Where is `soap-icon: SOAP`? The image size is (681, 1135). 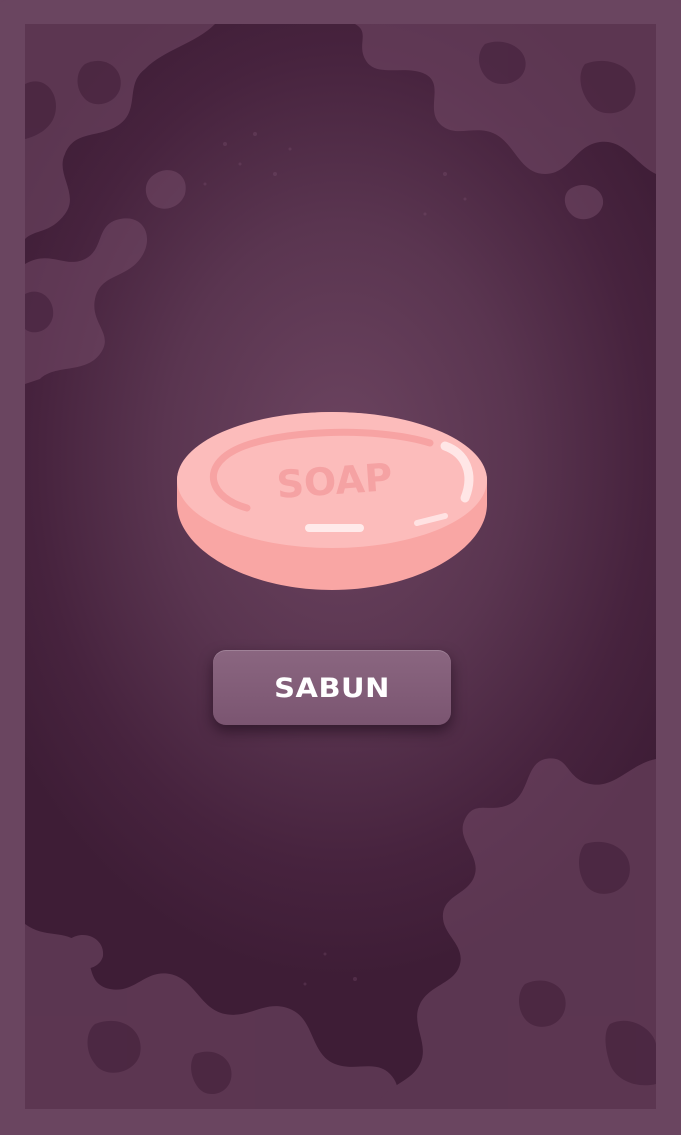 soap-icon: SOAP is located at coordinates (332, 500).